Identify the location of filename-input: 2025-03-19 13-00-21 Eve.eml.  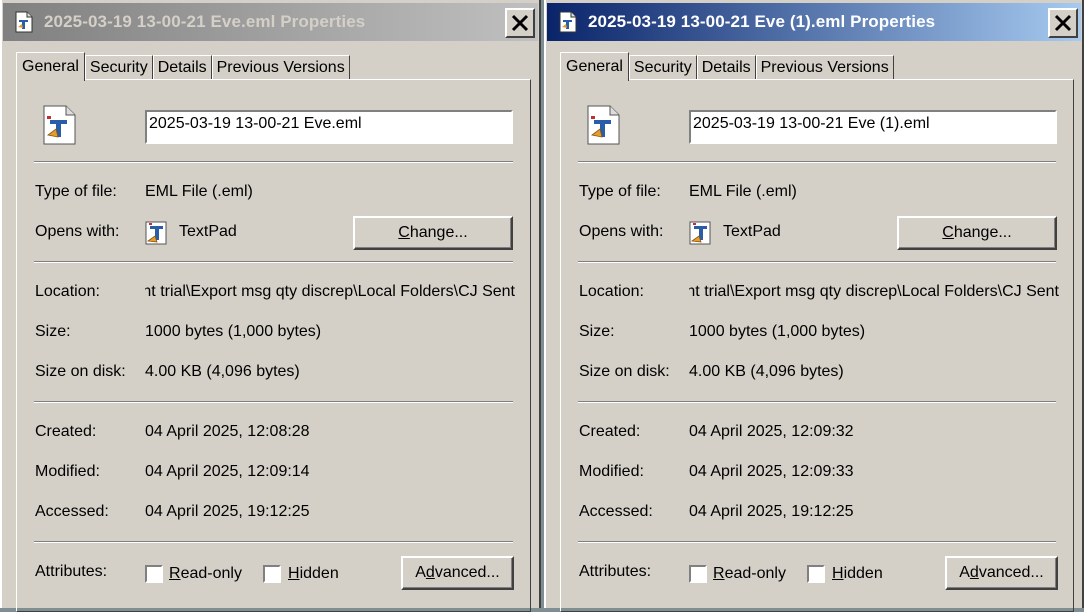
(329, 127).